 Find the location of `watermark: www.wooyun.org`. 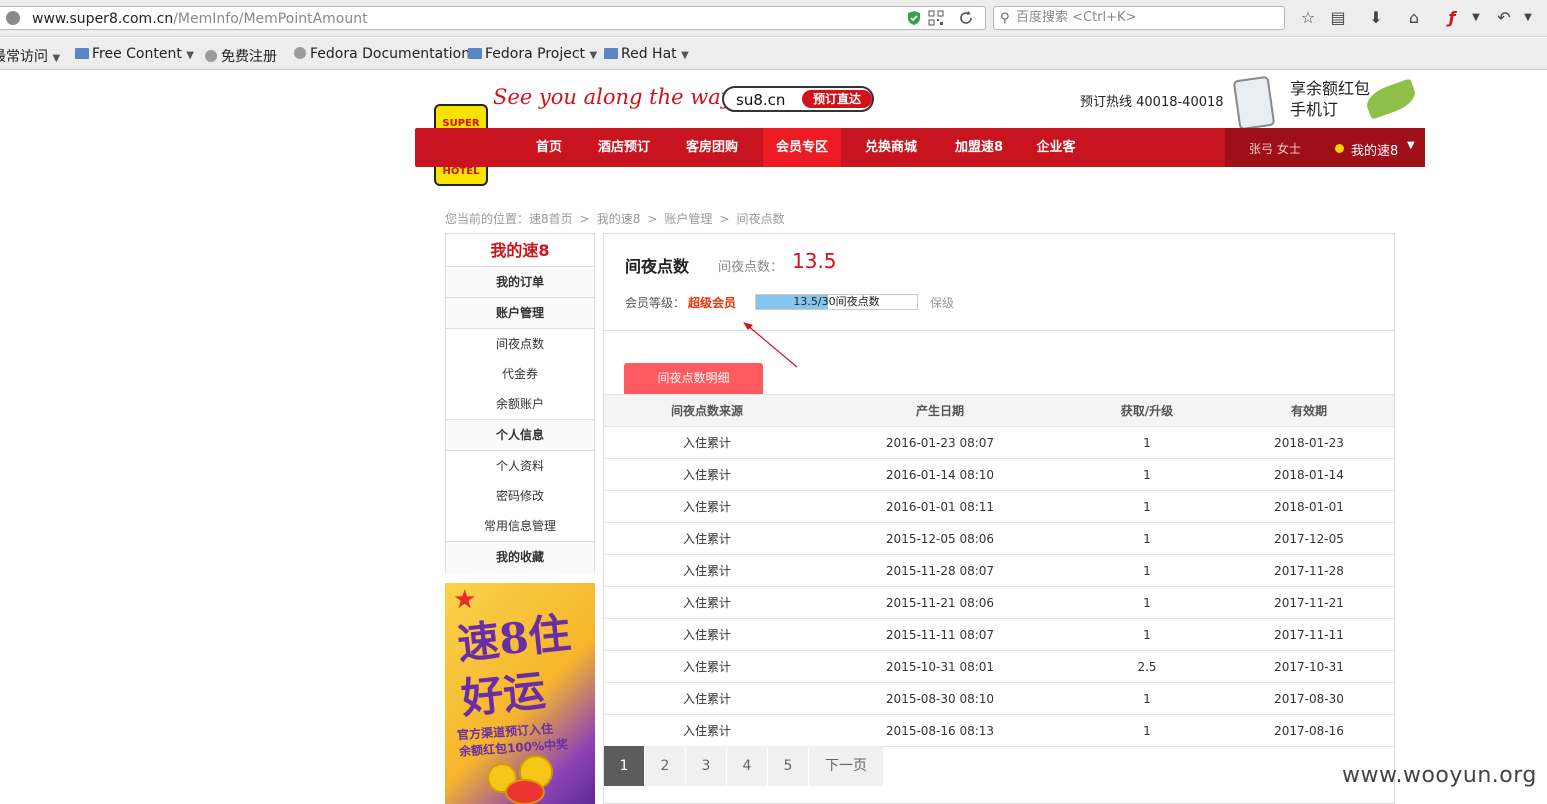

watermark: www.wooyun.org is located at coordinates (1439, 775).